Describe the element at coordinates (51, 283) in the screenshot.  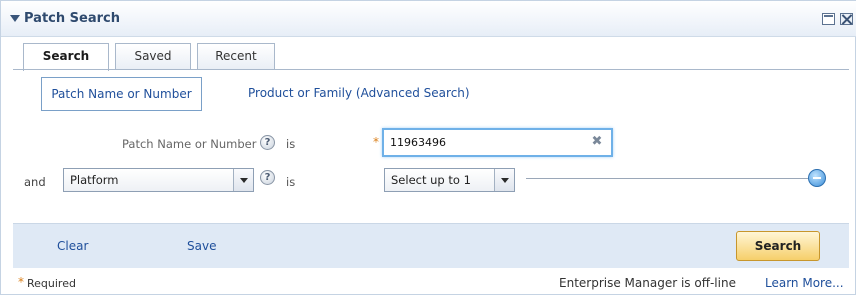
I see `required-legend: Required` at that location.